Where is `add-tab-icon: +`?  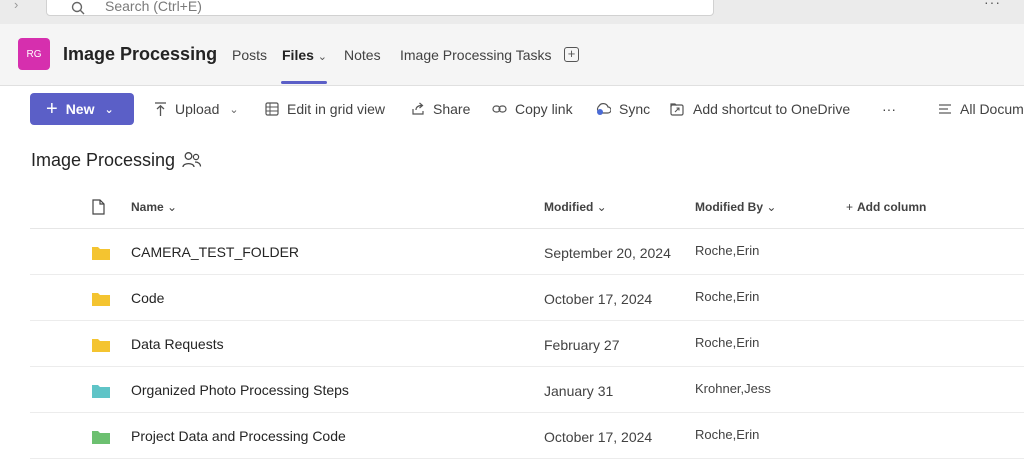
add-tab-icon: + is located at coordinates (571, 54).